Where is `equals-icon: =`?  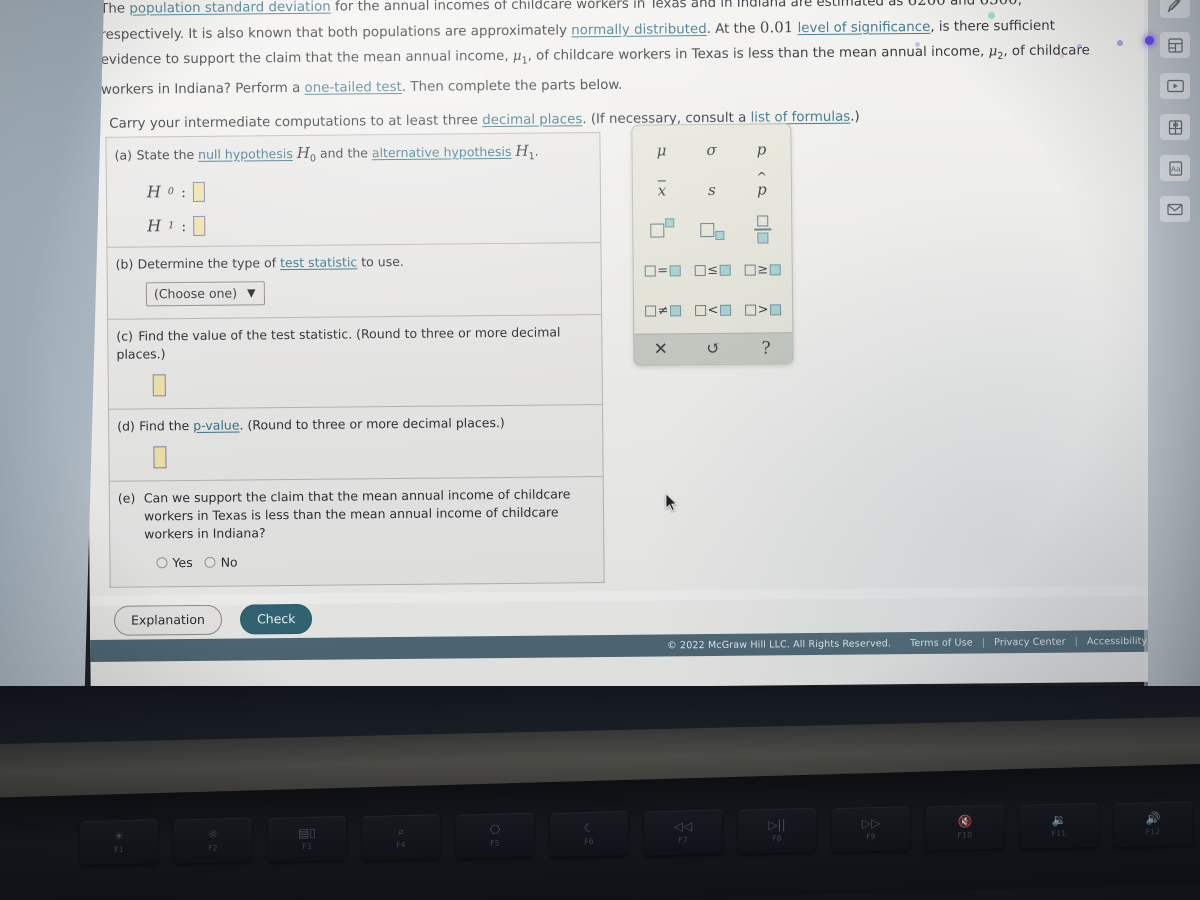
equals-icon: = is located at coordinates (663, 270).